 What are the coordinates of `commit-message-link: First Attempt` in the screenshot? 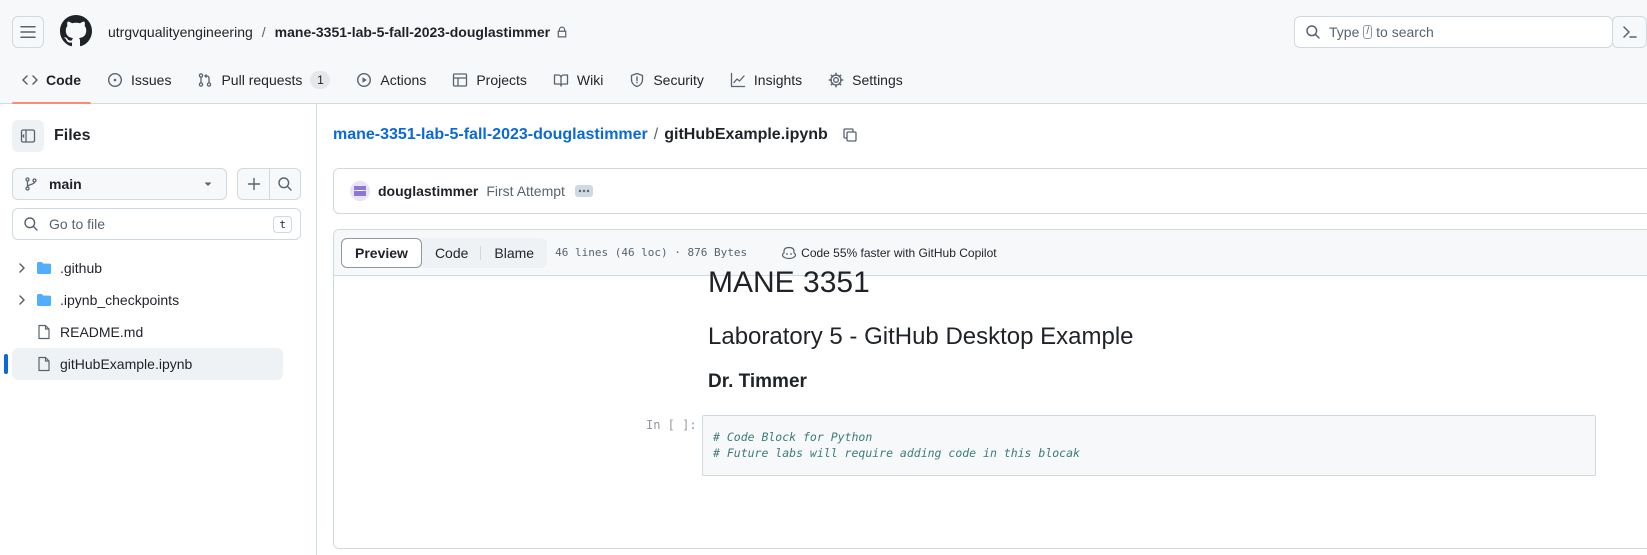 It's located at (525, 191).